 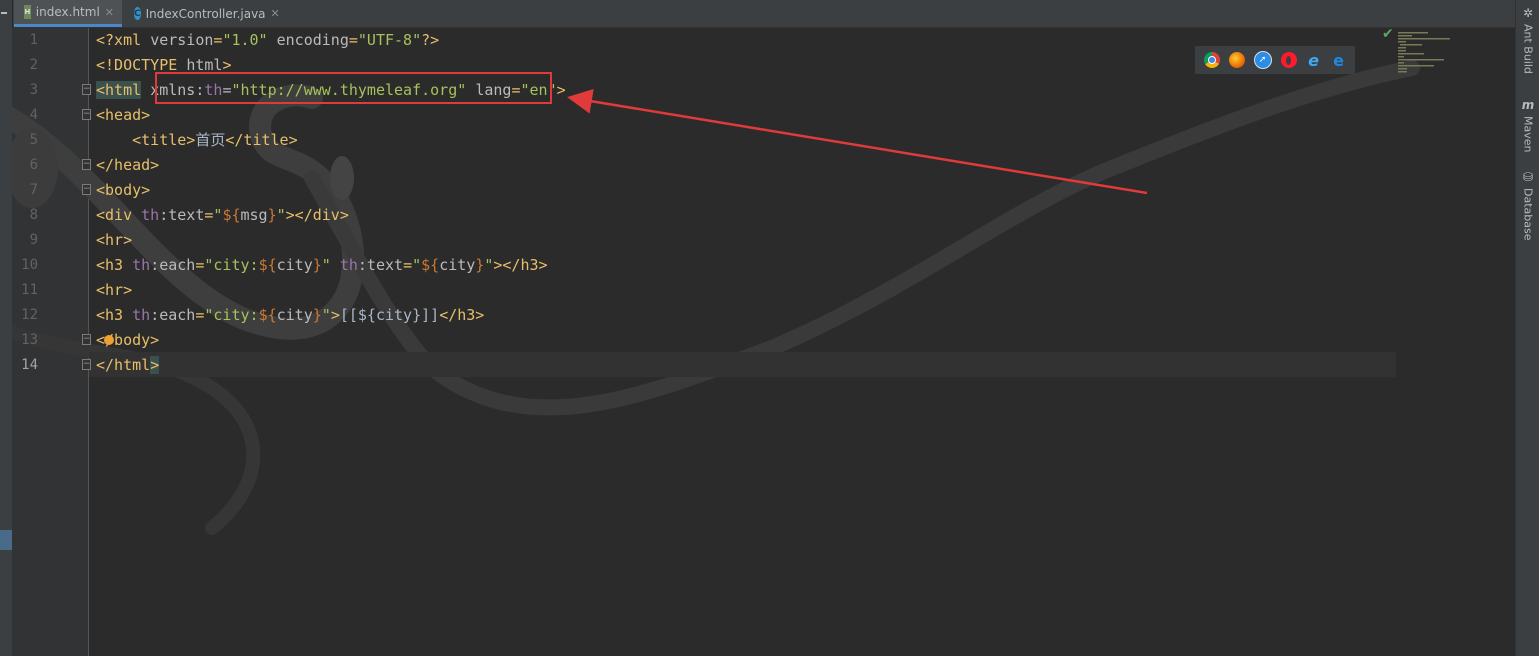 What do you see at coordinates (712, 115) in the screenshot?
I see `code-line: 4 − <head>` at bounding box center [712, 115].